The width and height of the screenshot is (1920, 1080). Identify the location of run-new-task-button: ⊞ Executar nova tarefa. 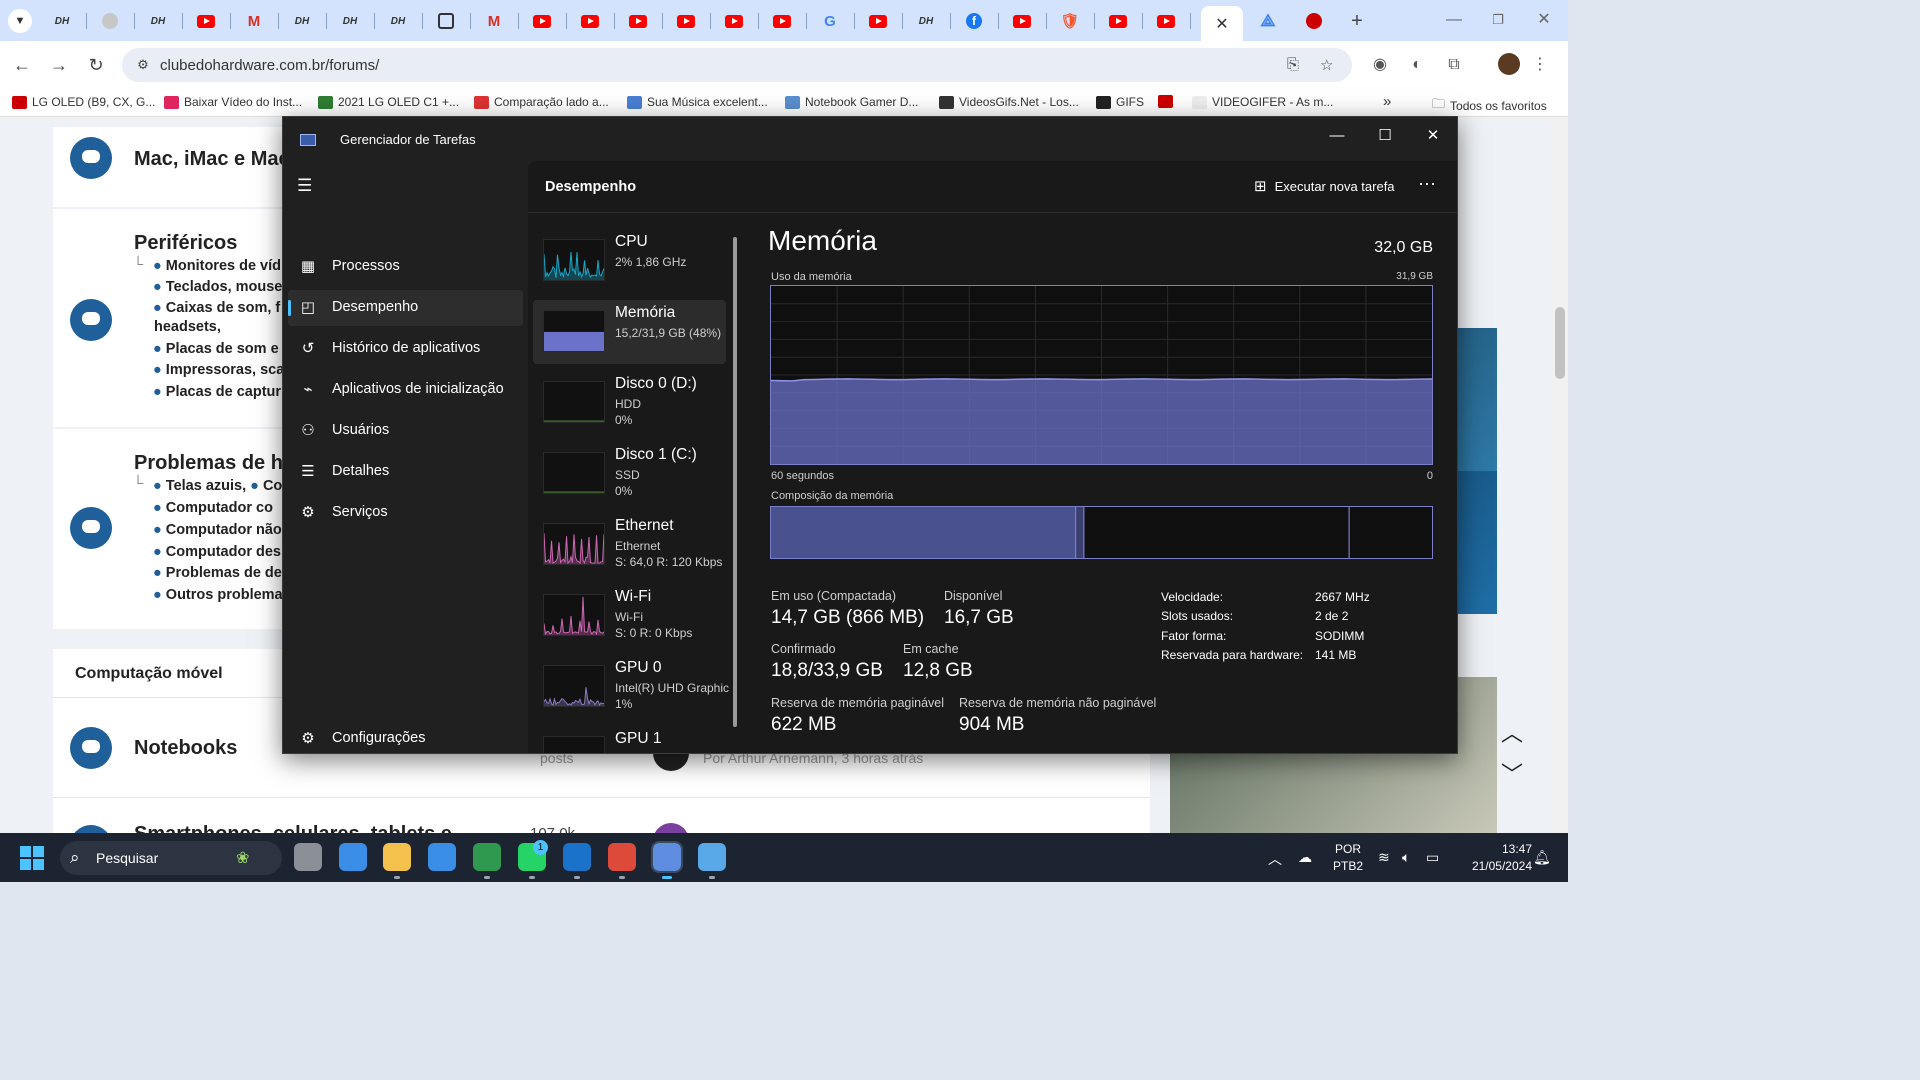
(1324, 186).